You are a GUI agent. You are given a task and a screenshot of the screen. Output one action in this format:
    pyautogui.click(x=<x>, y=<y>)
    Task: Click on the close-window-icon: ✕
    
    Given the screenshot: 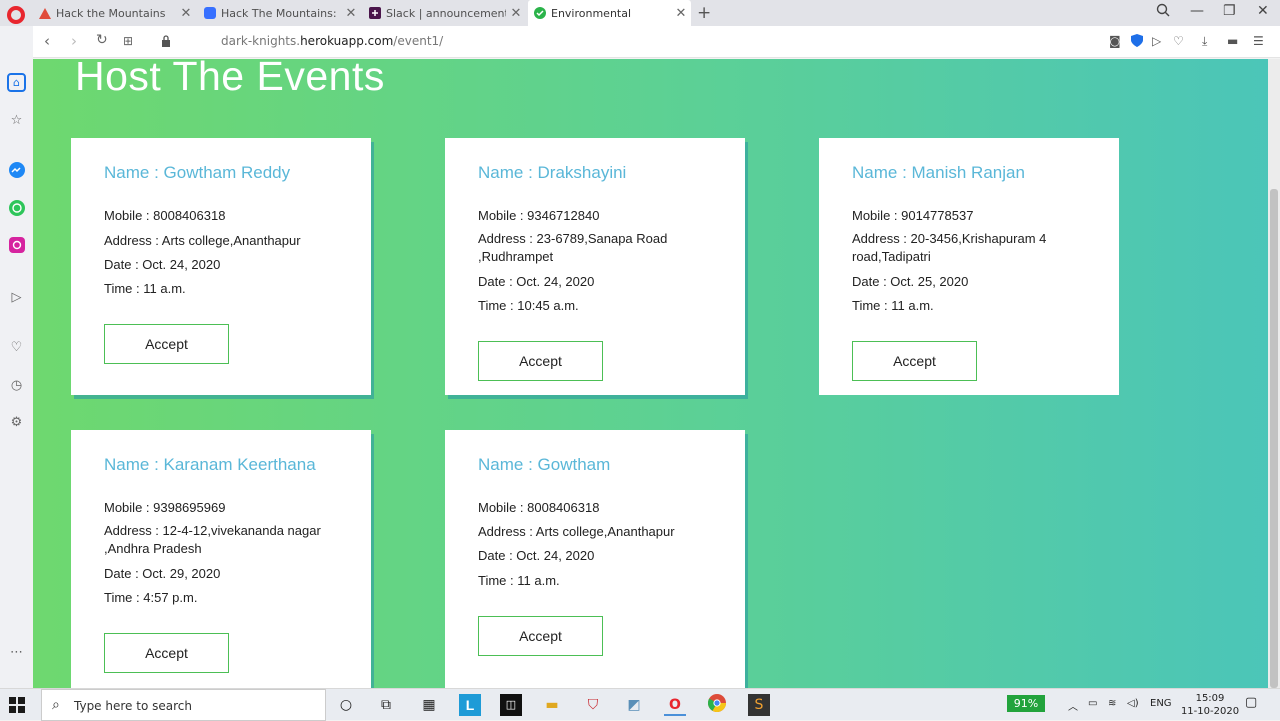 What is the action you would take?
    pyautogui.click(x=1263, y=11)
    